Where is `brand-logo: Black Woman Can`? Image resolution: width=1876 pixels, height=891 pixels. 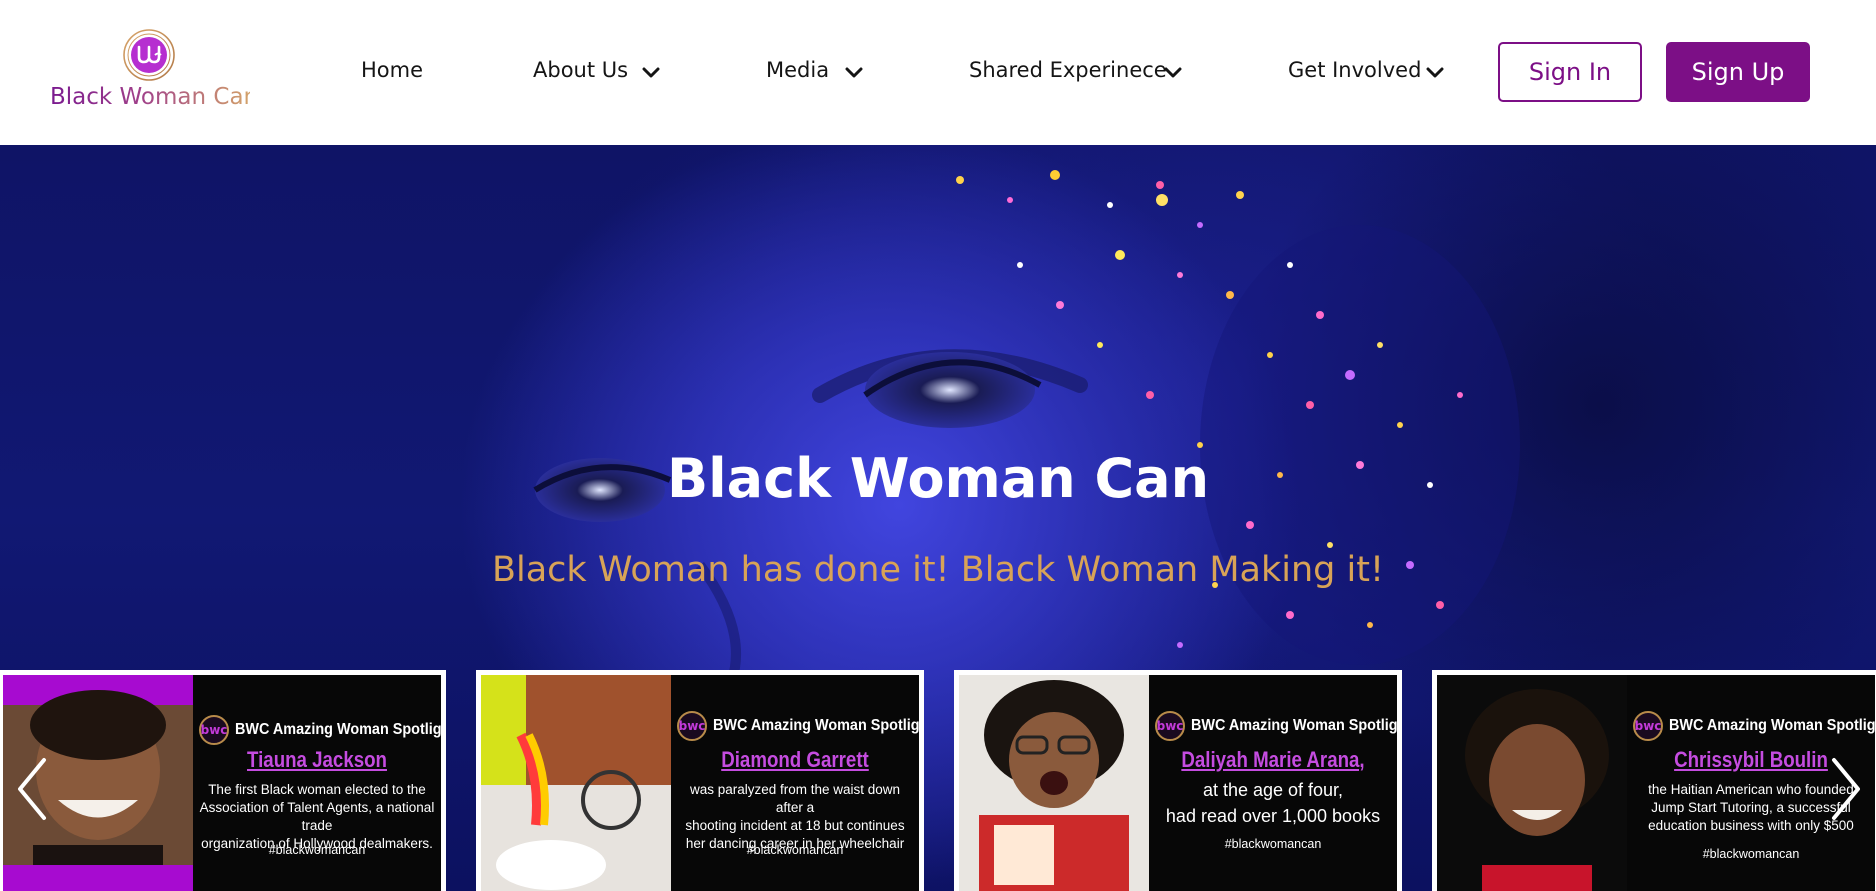
brand-logo: Black Woman Can is located at coordinates (154, 71).